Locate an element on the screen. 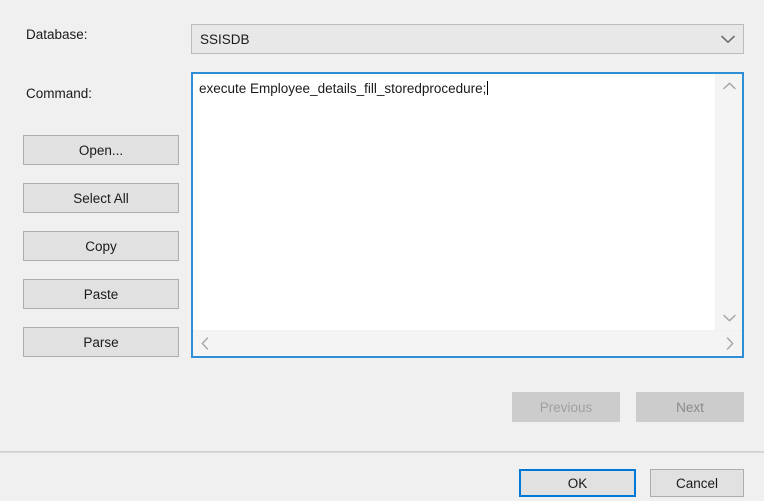 This screenshot has height=501, width=764. chevron-left-icon is located at coordinates (205, 343).